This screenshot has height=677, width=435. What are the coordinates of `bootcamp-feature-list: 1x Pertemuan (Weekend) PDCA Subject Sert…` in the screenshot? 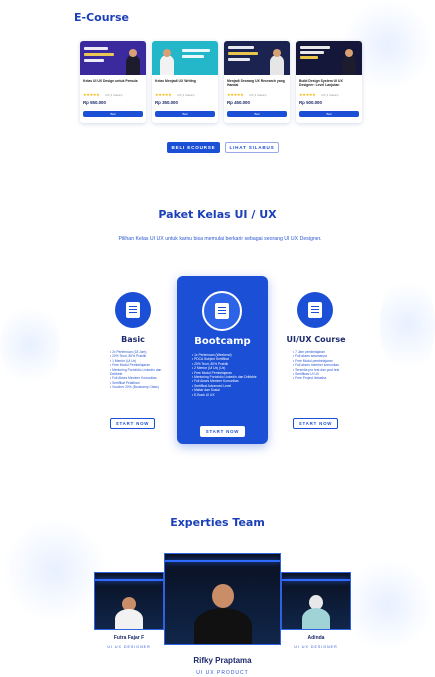 It's located at (227, 375).